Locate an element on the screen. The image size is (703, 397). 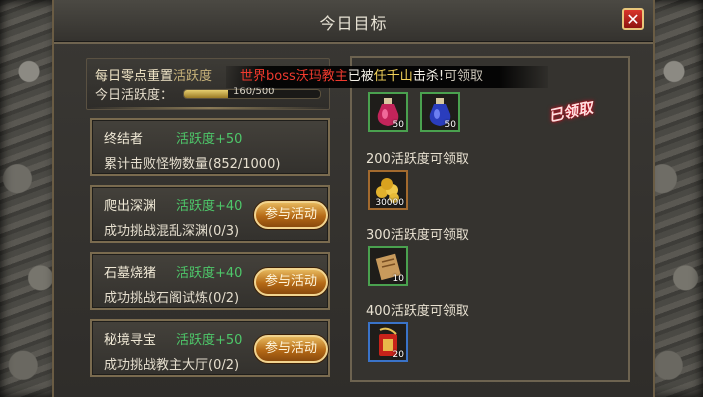
task-description: 成功挑战教主大厅(0/2) is located at coordinates (172, 365).